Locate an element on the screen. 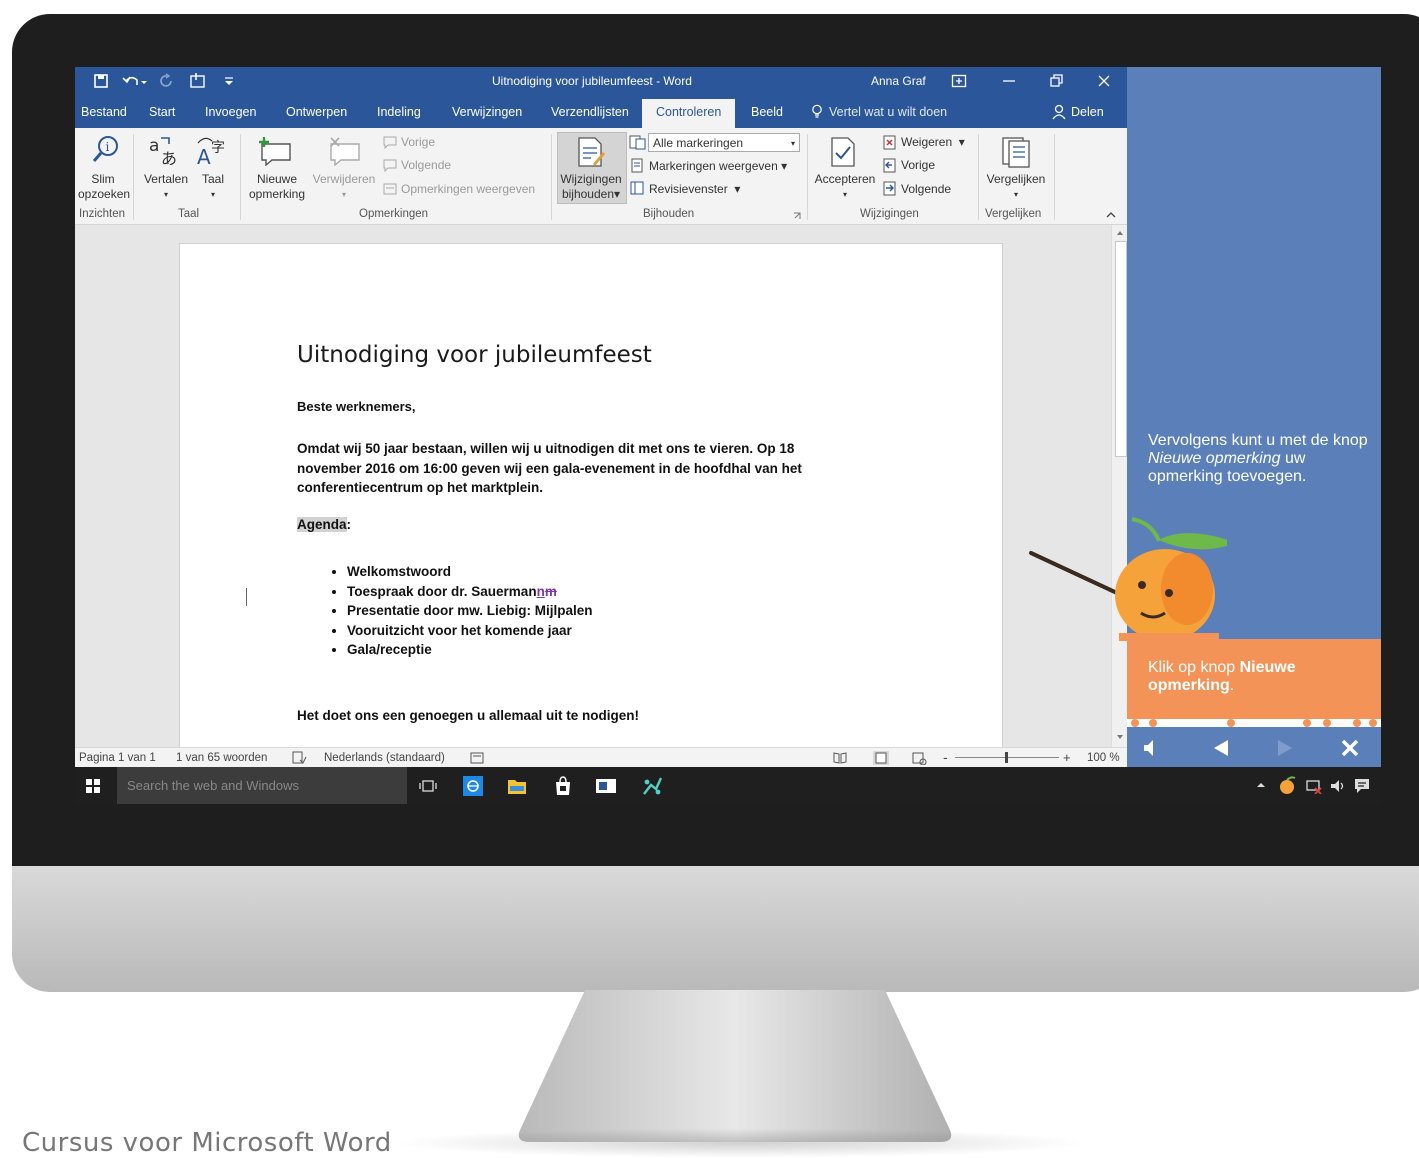 The image size is (1419, 1158). volume-icon is located at coordinates (1338, 786).